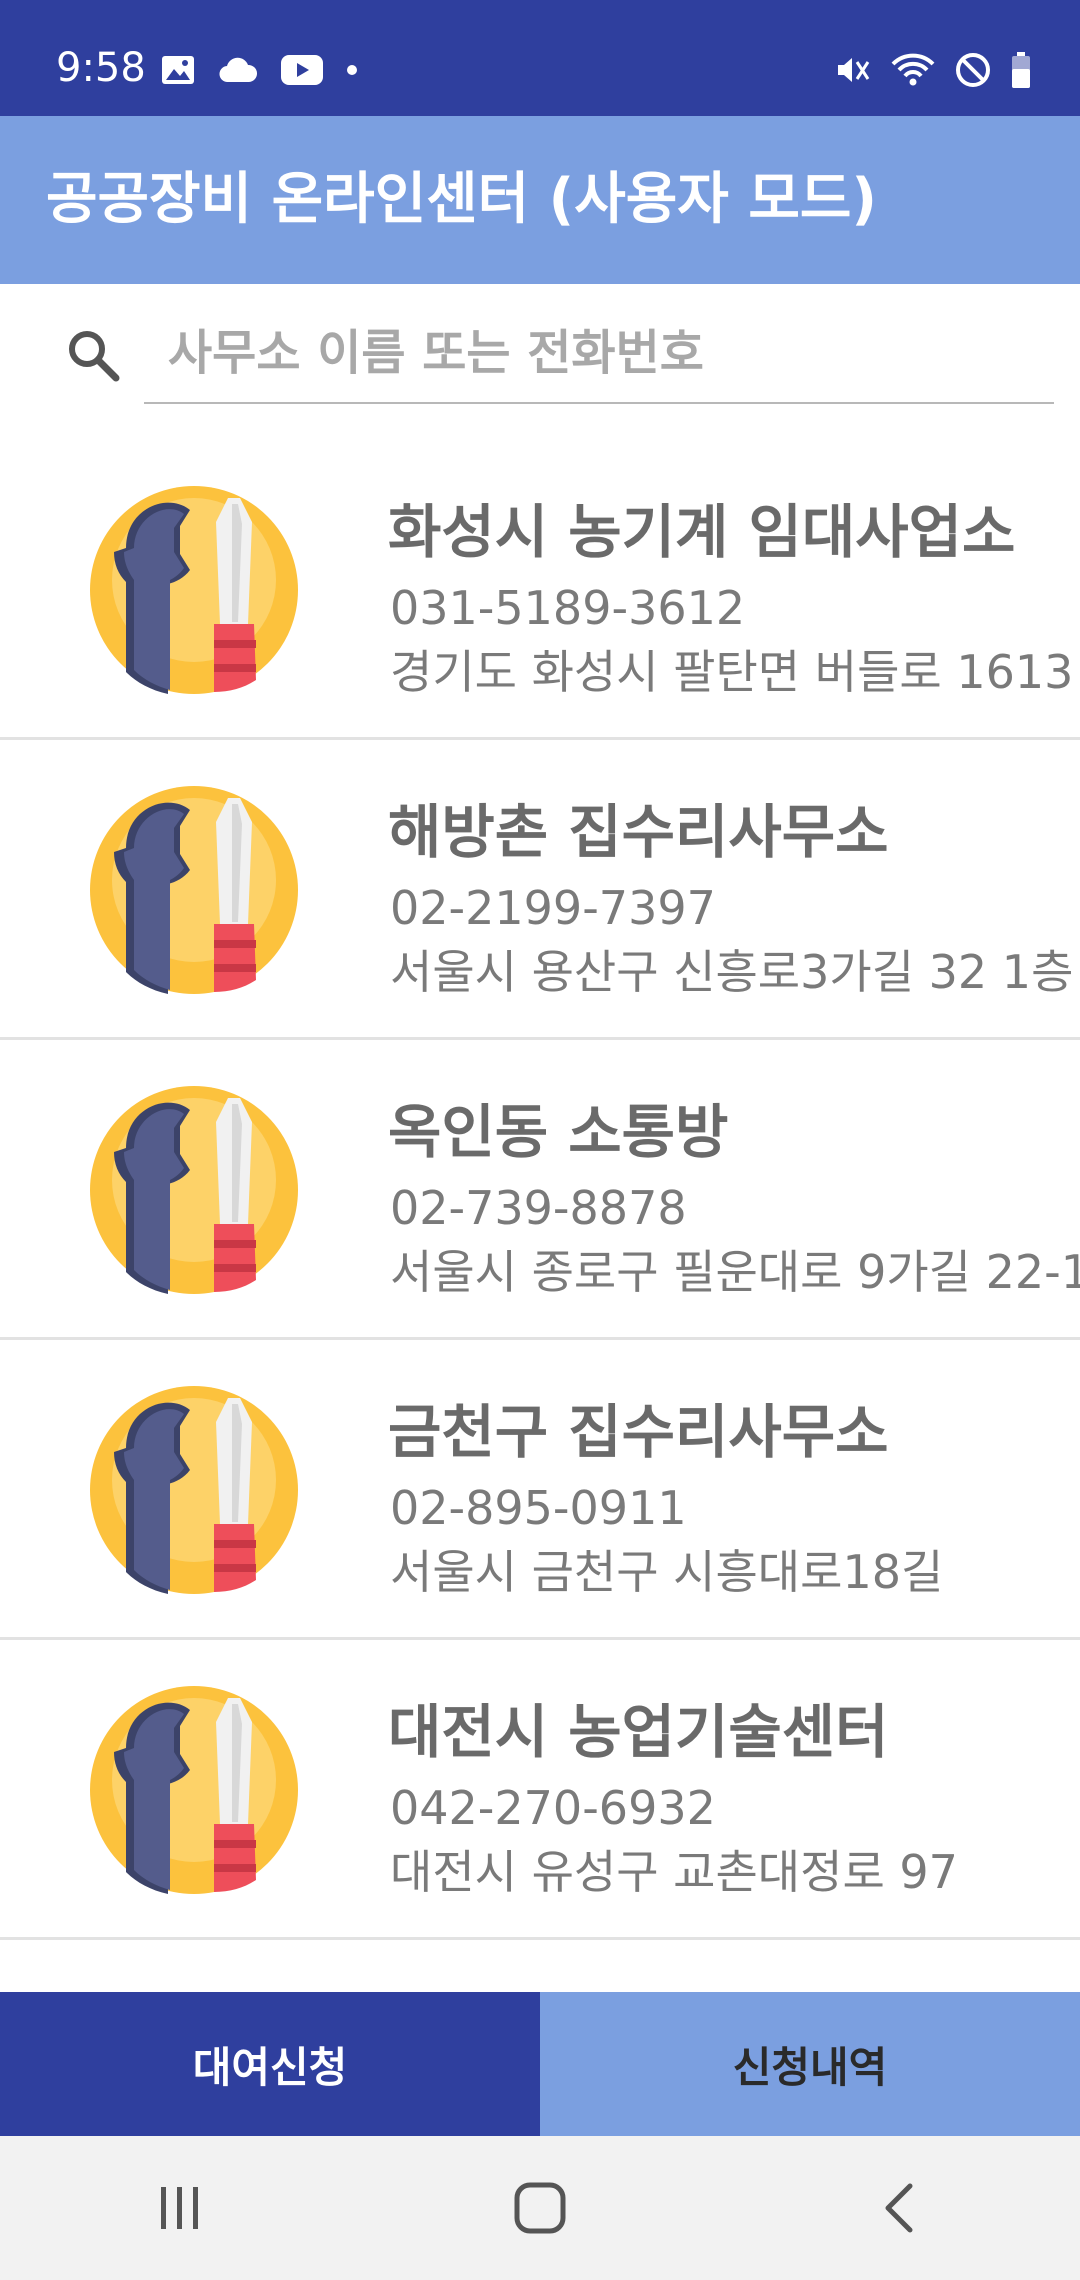  I want to click on office-address: 서울시 금천구 시흥대로18길, so click(667, 1572).